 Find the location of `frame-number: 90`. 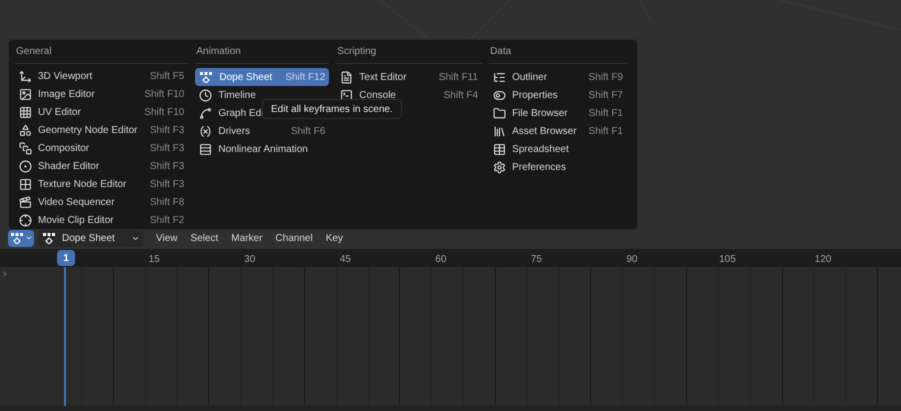

frame-number: 90 is located at coordinates (632, 260).